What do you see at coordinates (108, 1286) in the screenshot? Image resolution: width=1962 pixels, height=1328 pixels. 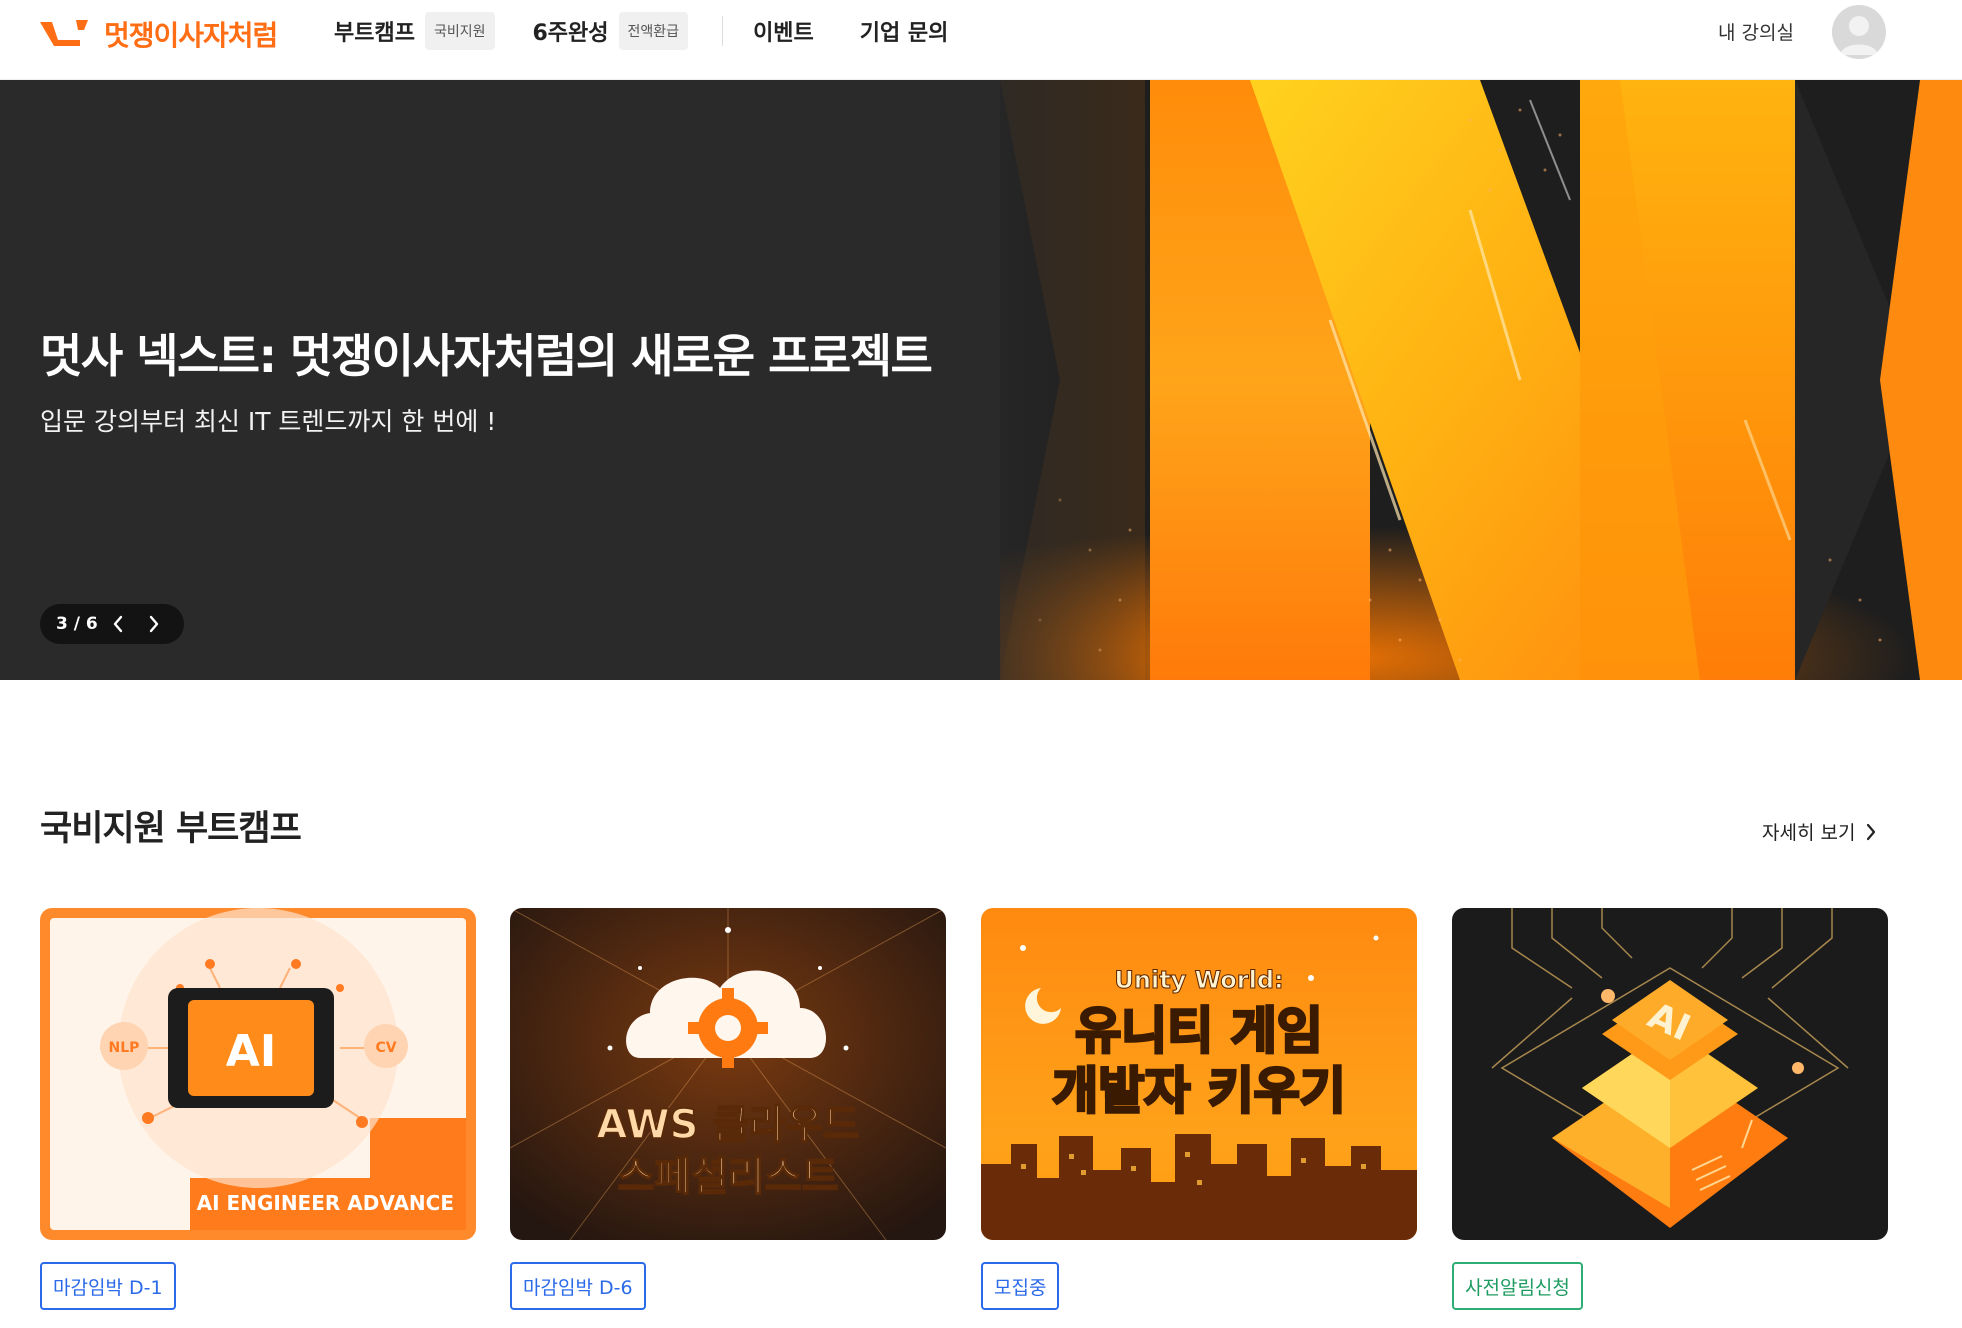 I see `status-badge: 마감임박 D-1` at bounding box center [108, 1286].